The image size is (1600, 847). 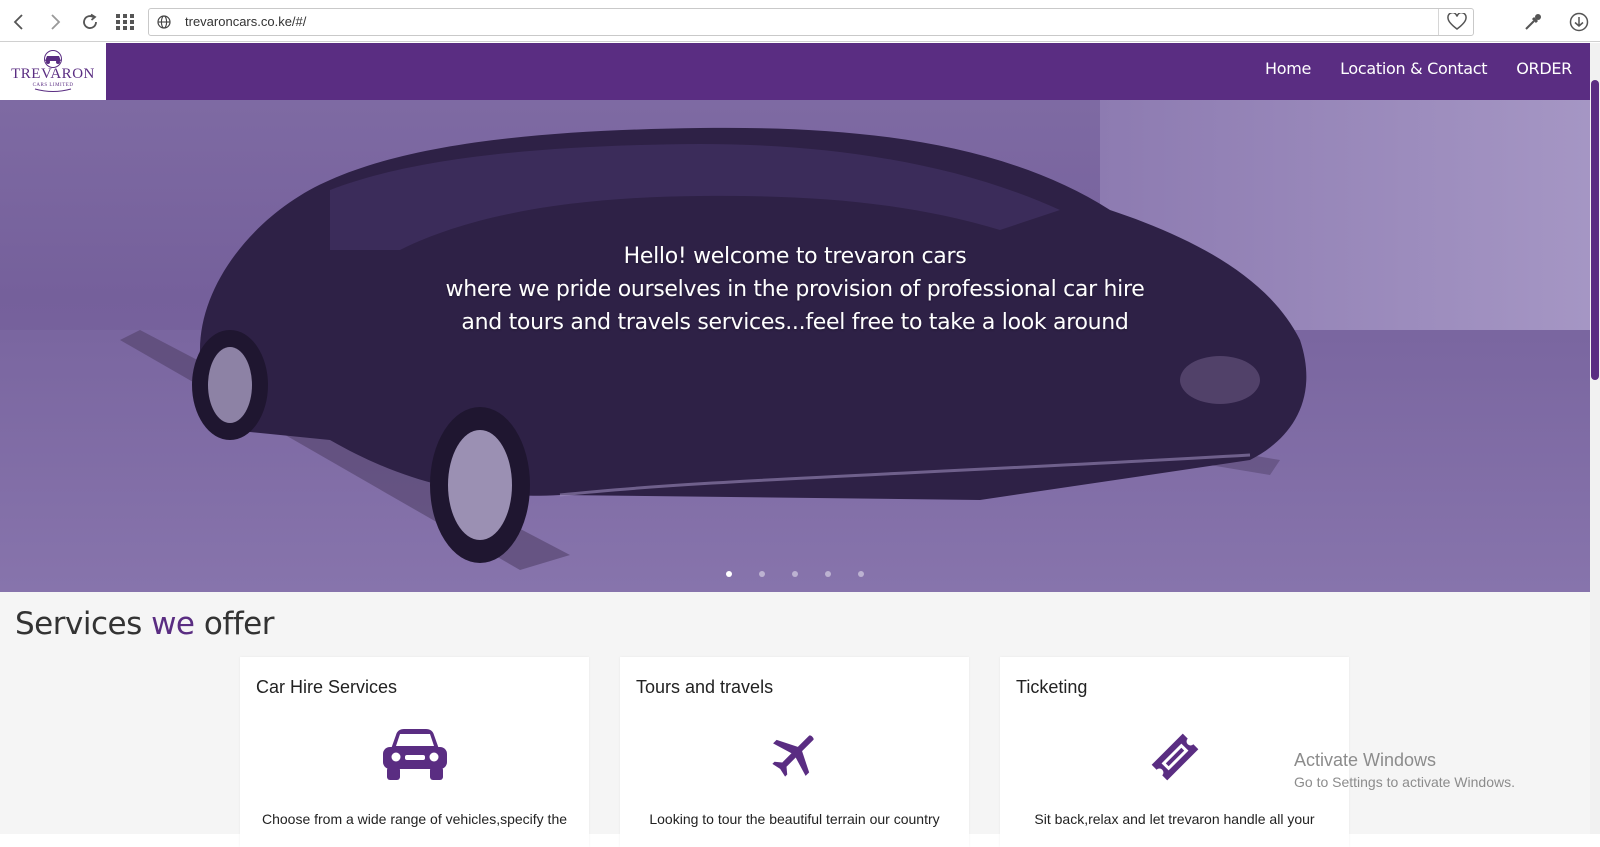 I want to click on nav-location-contact: Location & Contact, so click(x=1413, y=68).